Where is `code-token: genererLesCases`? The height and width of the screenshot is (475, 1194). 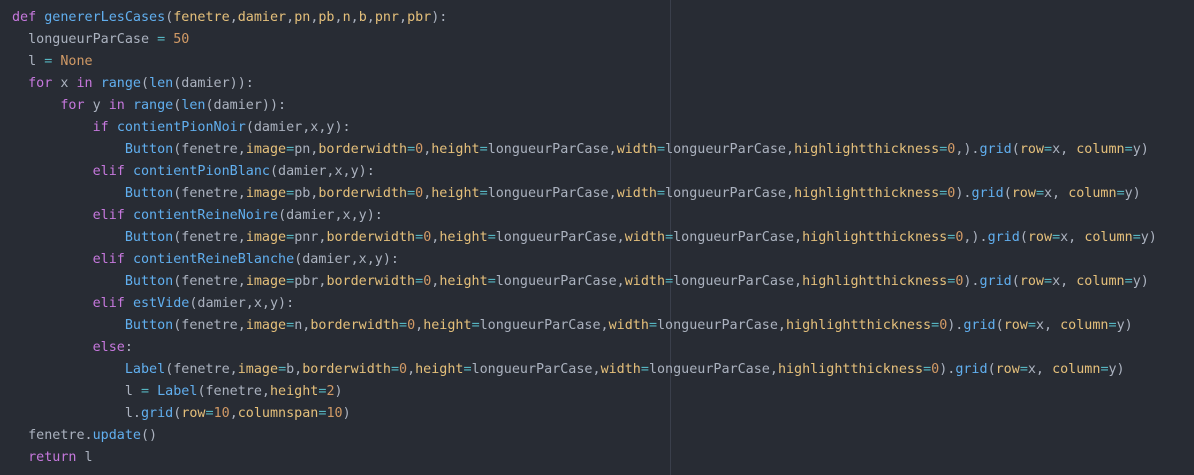
code-token: genererLesCases is located at coordinates (105, 17).